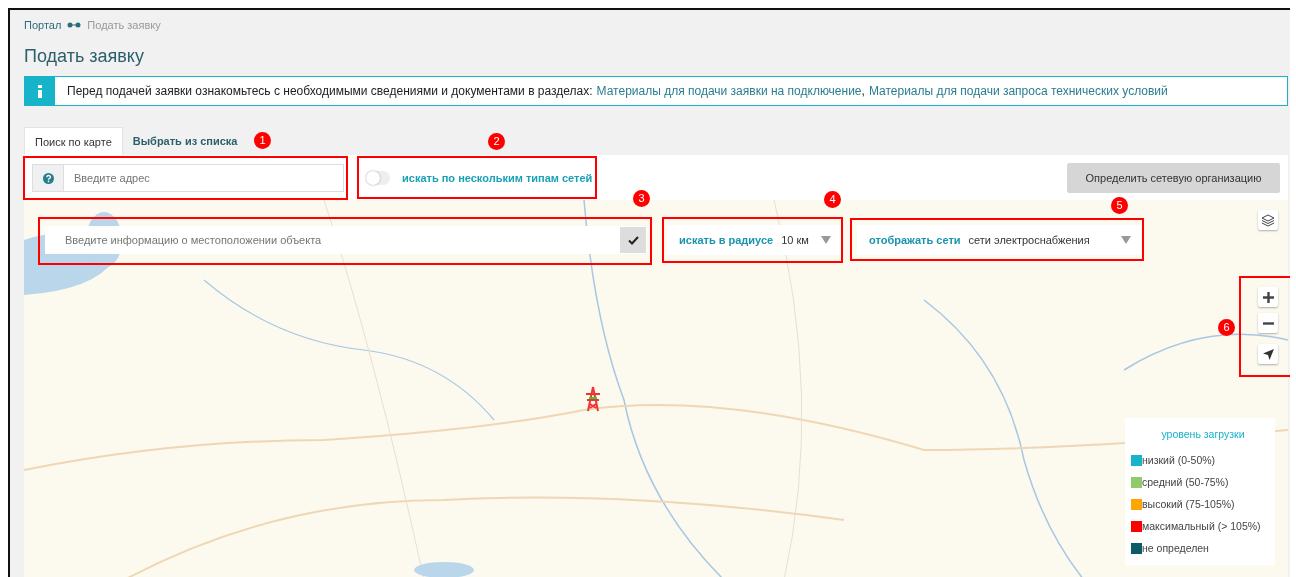 Image resolution: width=1296 pixels, height=577 pixels. Describe the element at coordinates (1188, 504) in the screenshot. I see `legend-label: высокий (75-105%)` at that location.